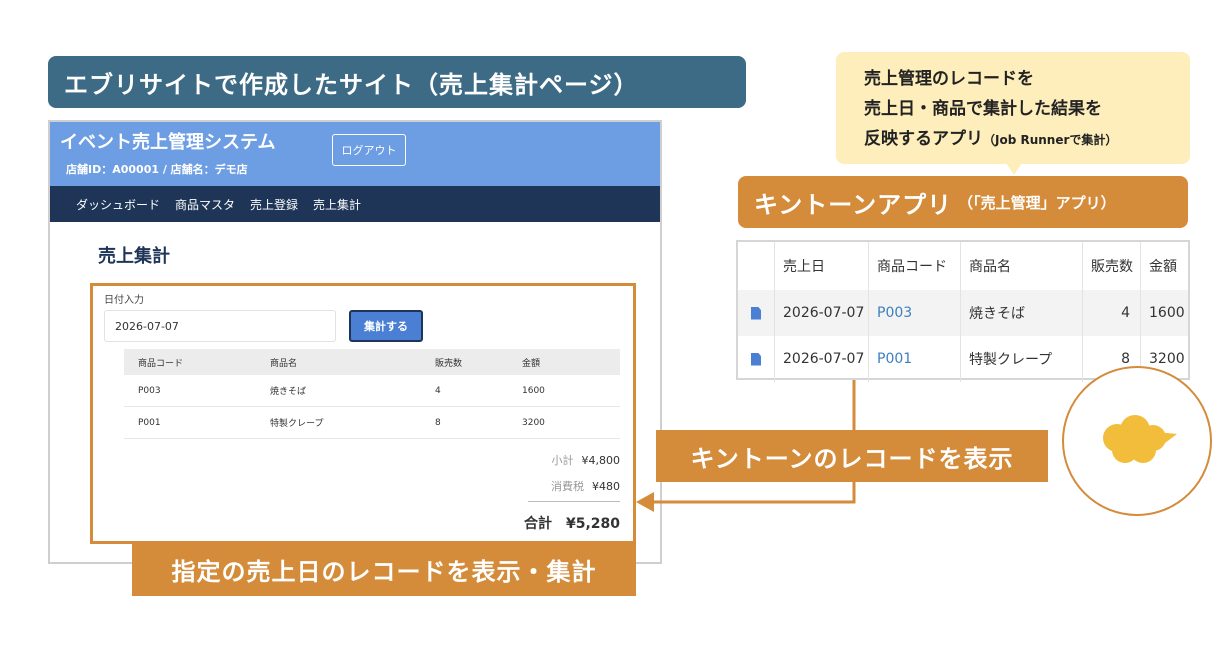 Image resolution: width=1228 pixels, height=648 pixels. What do you see at coordinates (915, 313) in the screenshot?
I see `cell-product-code-link: P003` at bounding box center [915, 313].